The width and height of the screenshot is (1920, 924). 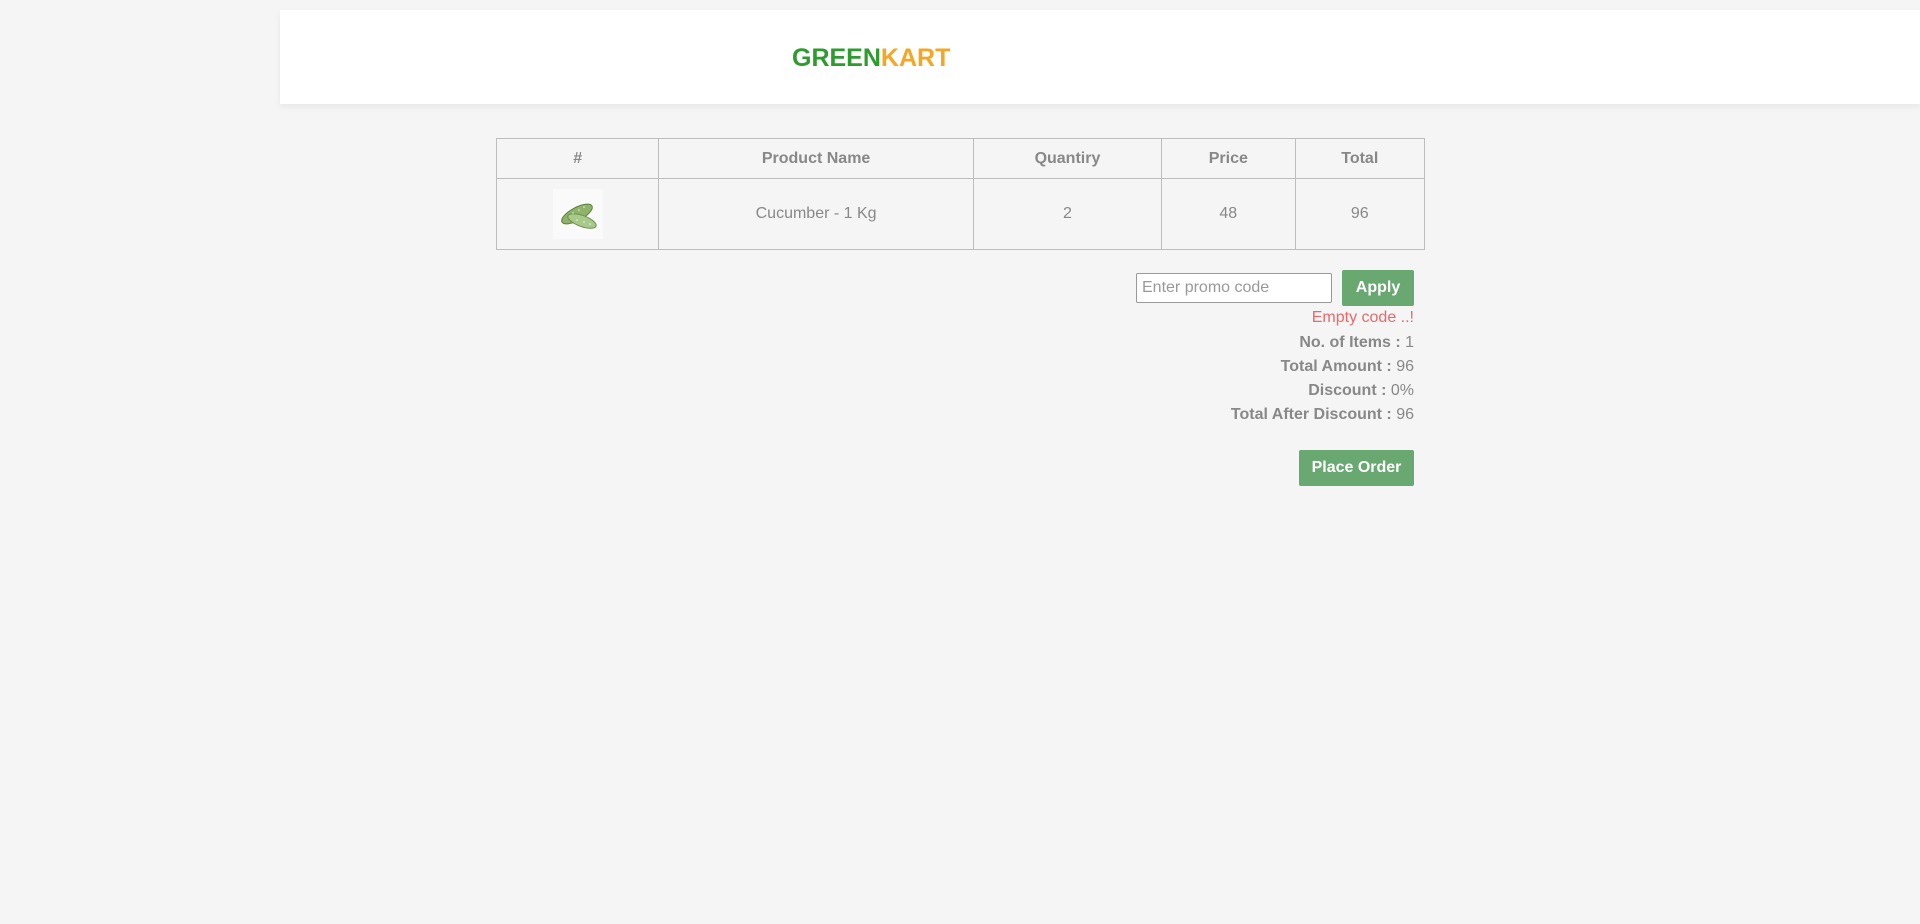 I want to click on table-row: Cucumber - 1 Kg 2 48 96, so click(x=960, y=214).